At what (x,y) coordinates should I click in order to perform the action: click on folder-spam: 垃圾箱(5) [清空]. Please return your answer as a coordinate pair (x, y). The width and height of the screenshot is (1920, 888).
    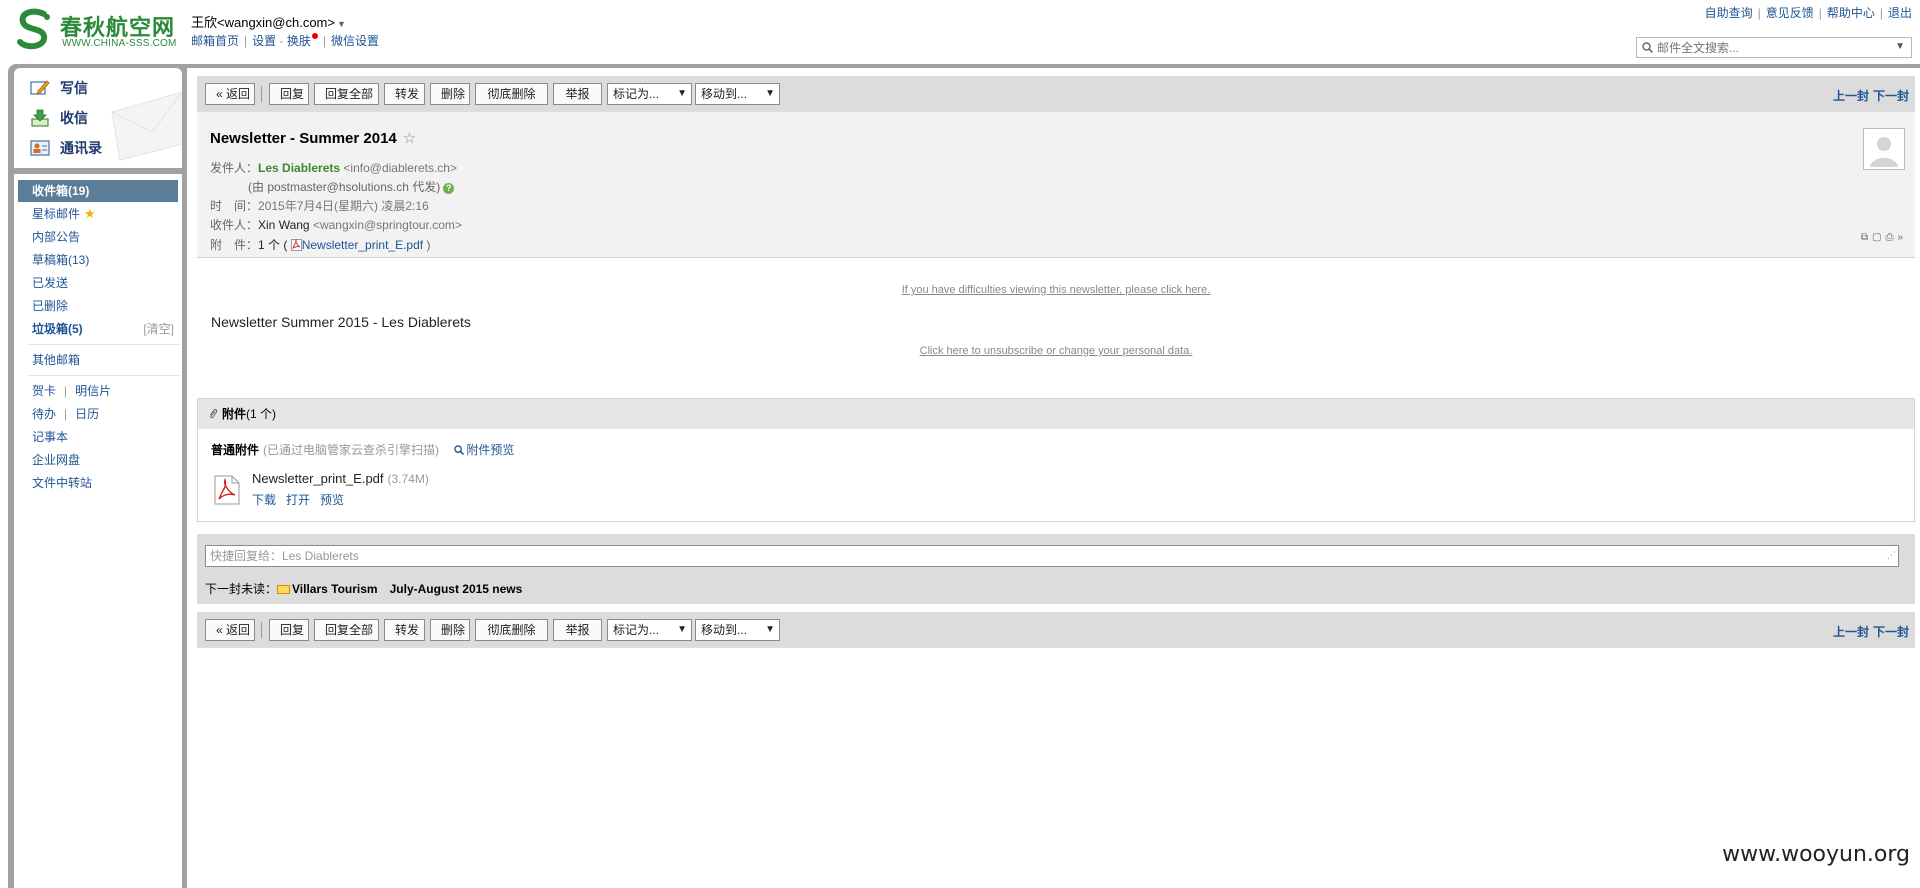
    Looking at the image, I should click on (98, 329).